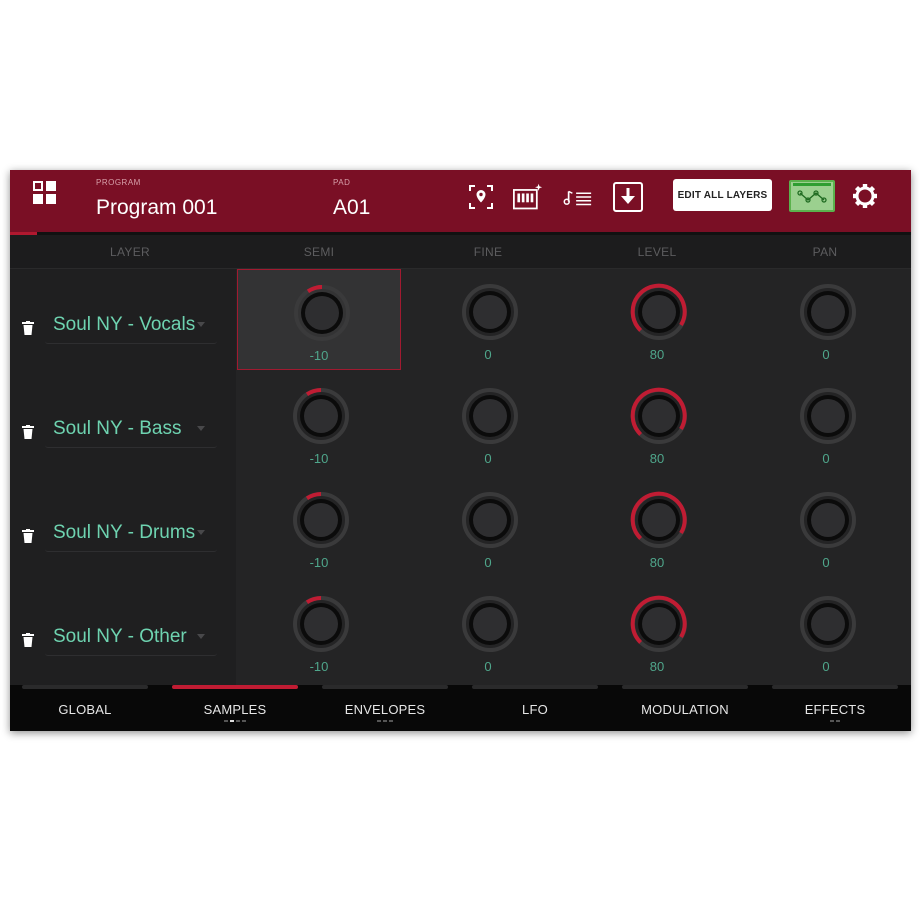 This screenshot has width=920, height=920. I want to click on keyboard-icon, so click(528, 197).